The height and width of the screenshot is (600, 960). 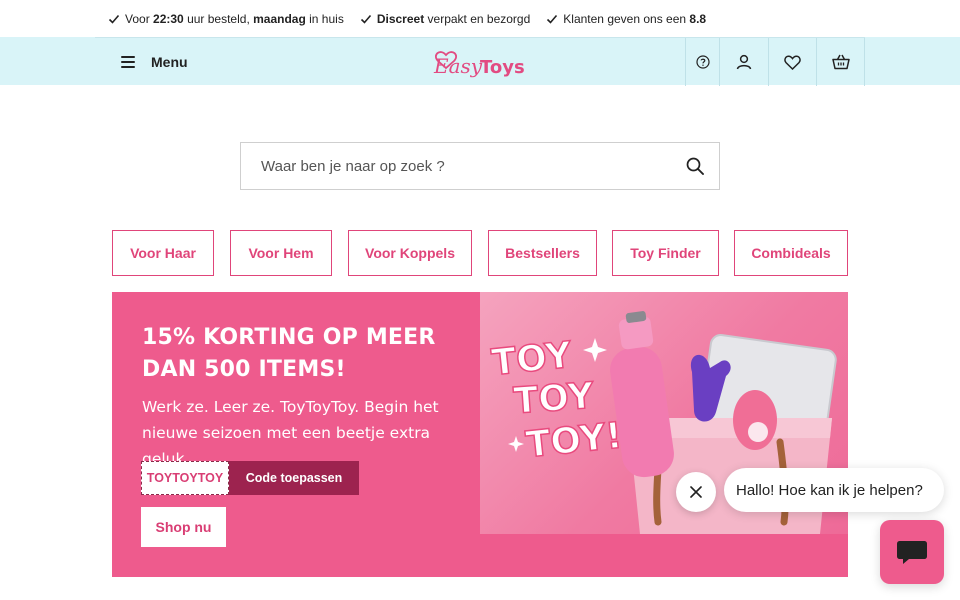 What do you see at coordinates (289, 353) in the screenshot?
I see `banner-title: 15% KORTING OP MEER DAN 500 ITEMS!` at bounding box center [289, 353].